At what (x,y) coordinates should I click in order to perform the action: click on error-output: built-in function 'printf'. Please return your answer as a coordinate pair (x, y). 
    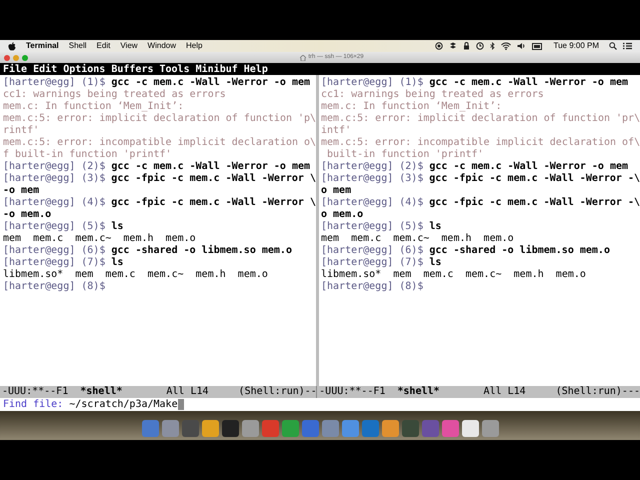
    Looking at the image, I should click on (405, 155).